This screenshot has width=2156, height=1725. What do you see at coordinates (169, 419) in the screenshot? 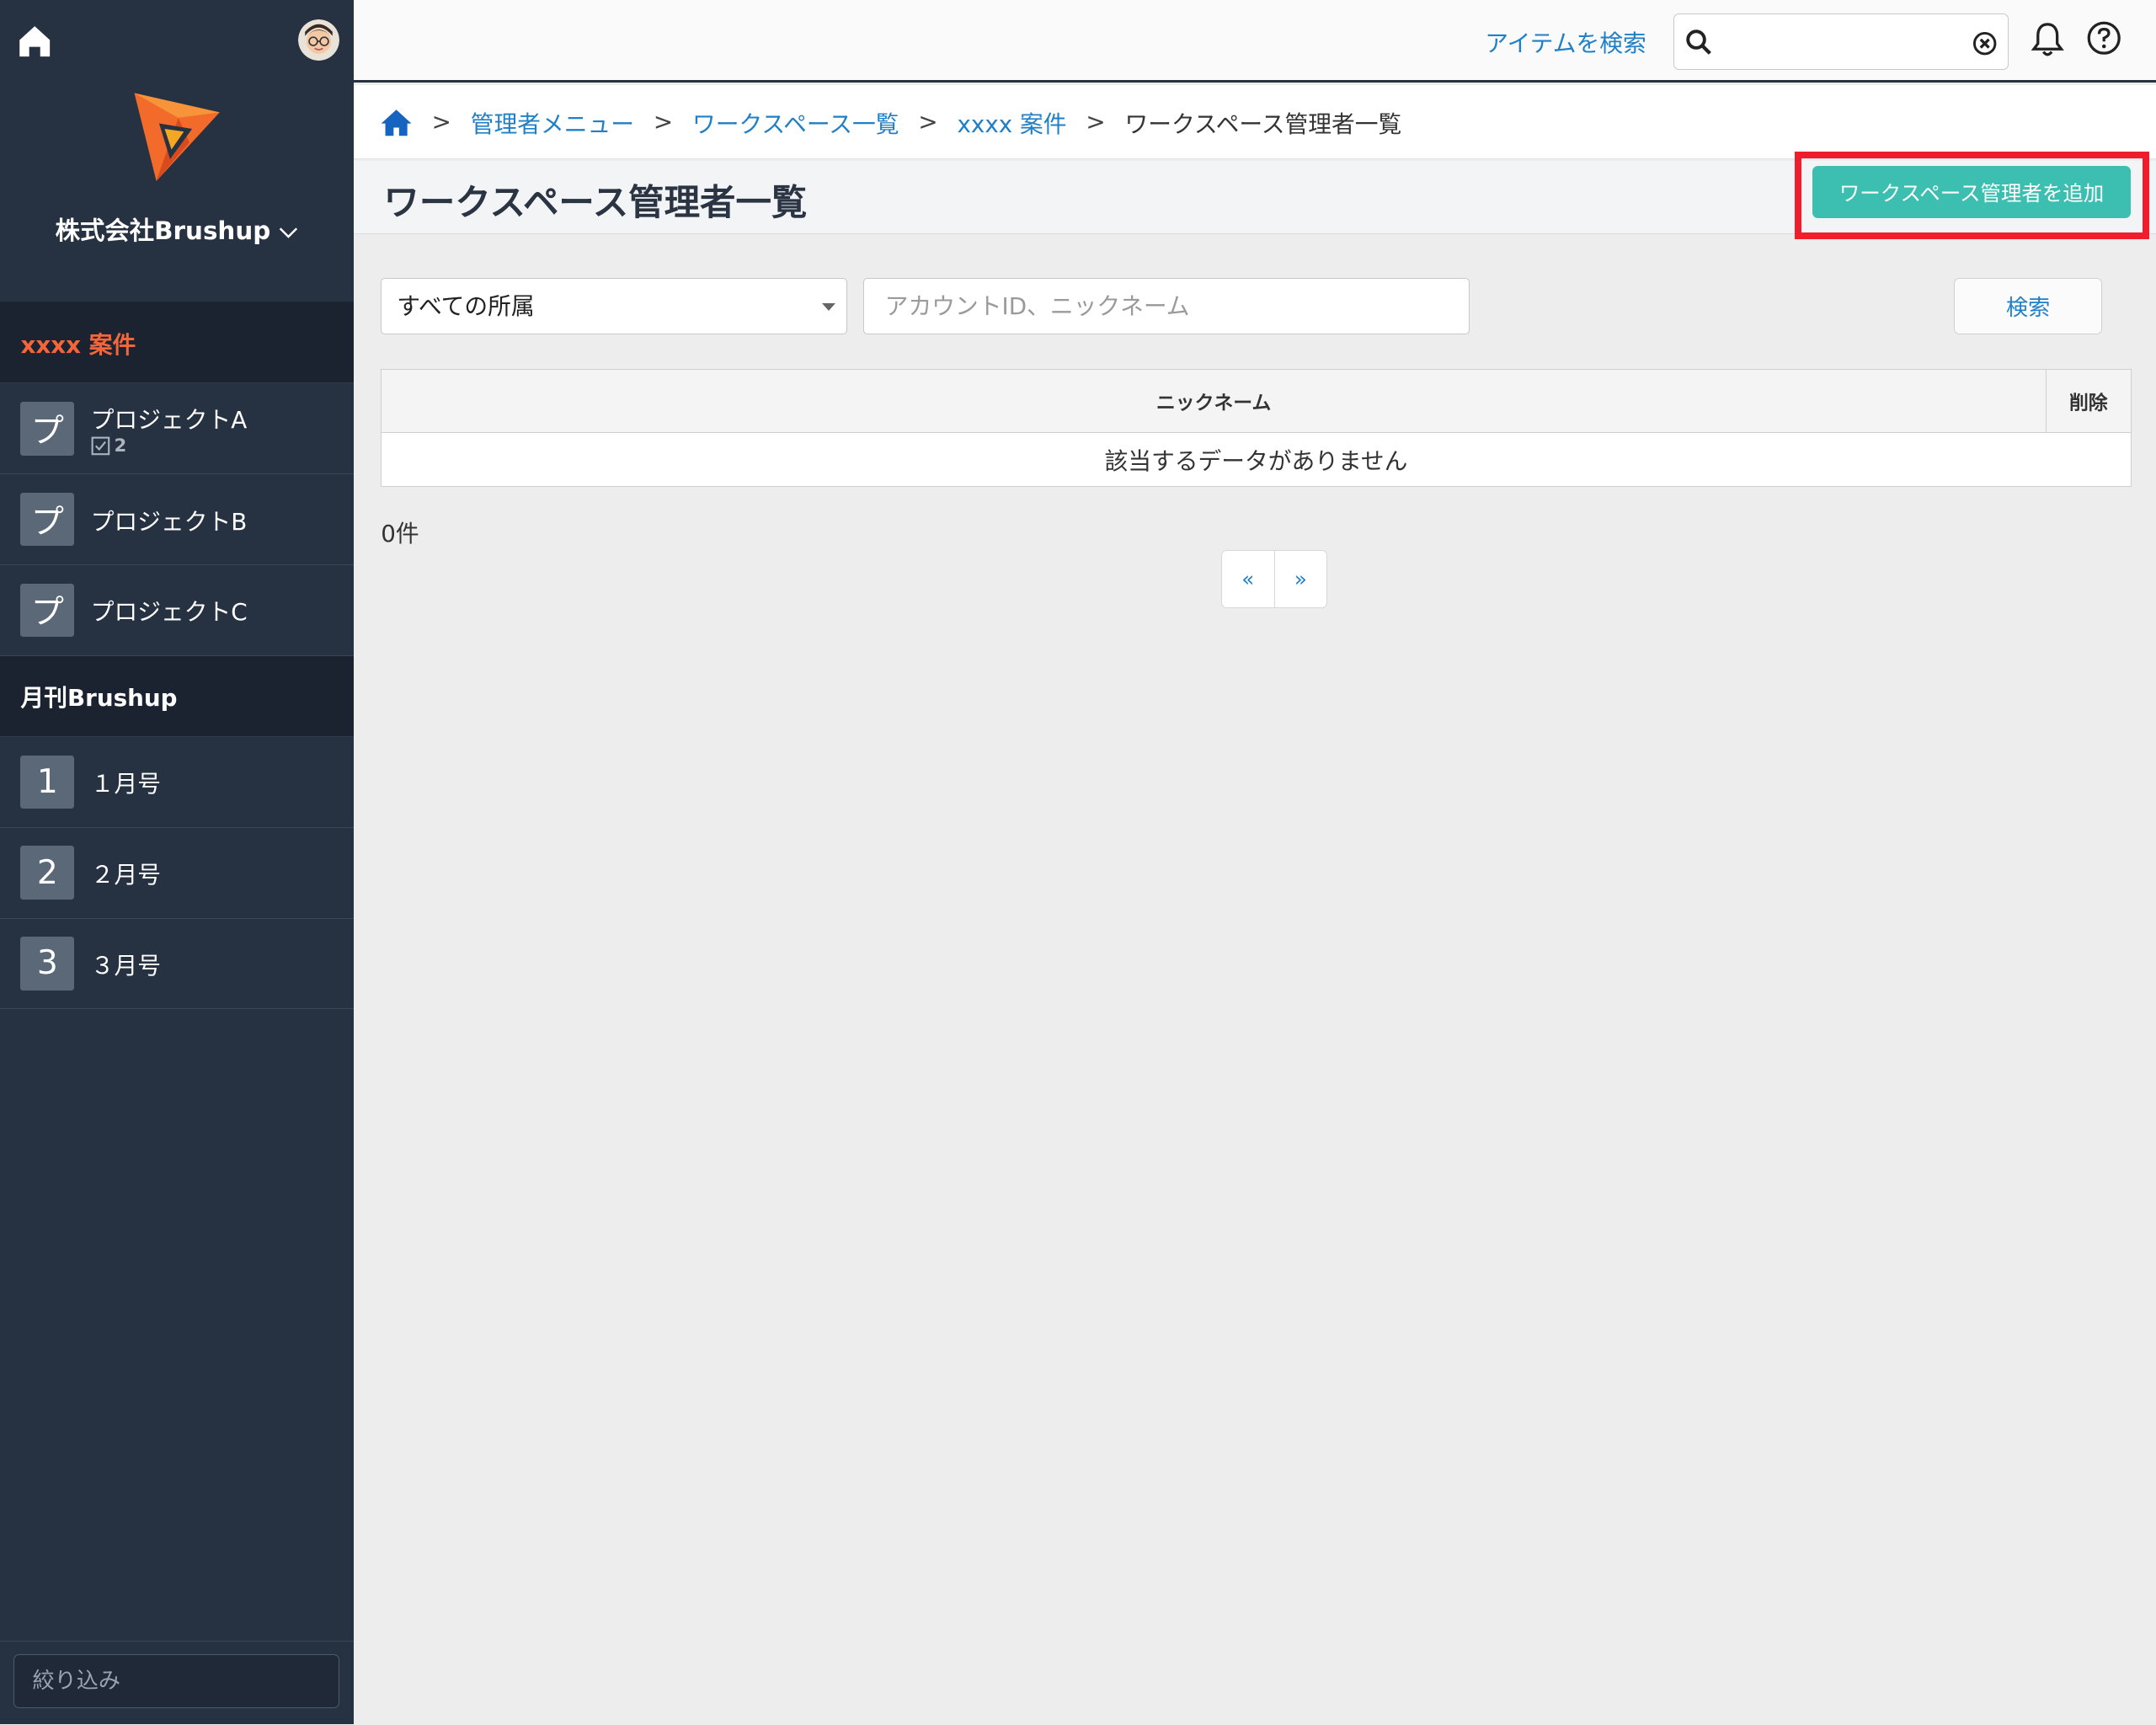
I see `sidebar-item-label: プロジェクトA` at bounding box center [169, 419].